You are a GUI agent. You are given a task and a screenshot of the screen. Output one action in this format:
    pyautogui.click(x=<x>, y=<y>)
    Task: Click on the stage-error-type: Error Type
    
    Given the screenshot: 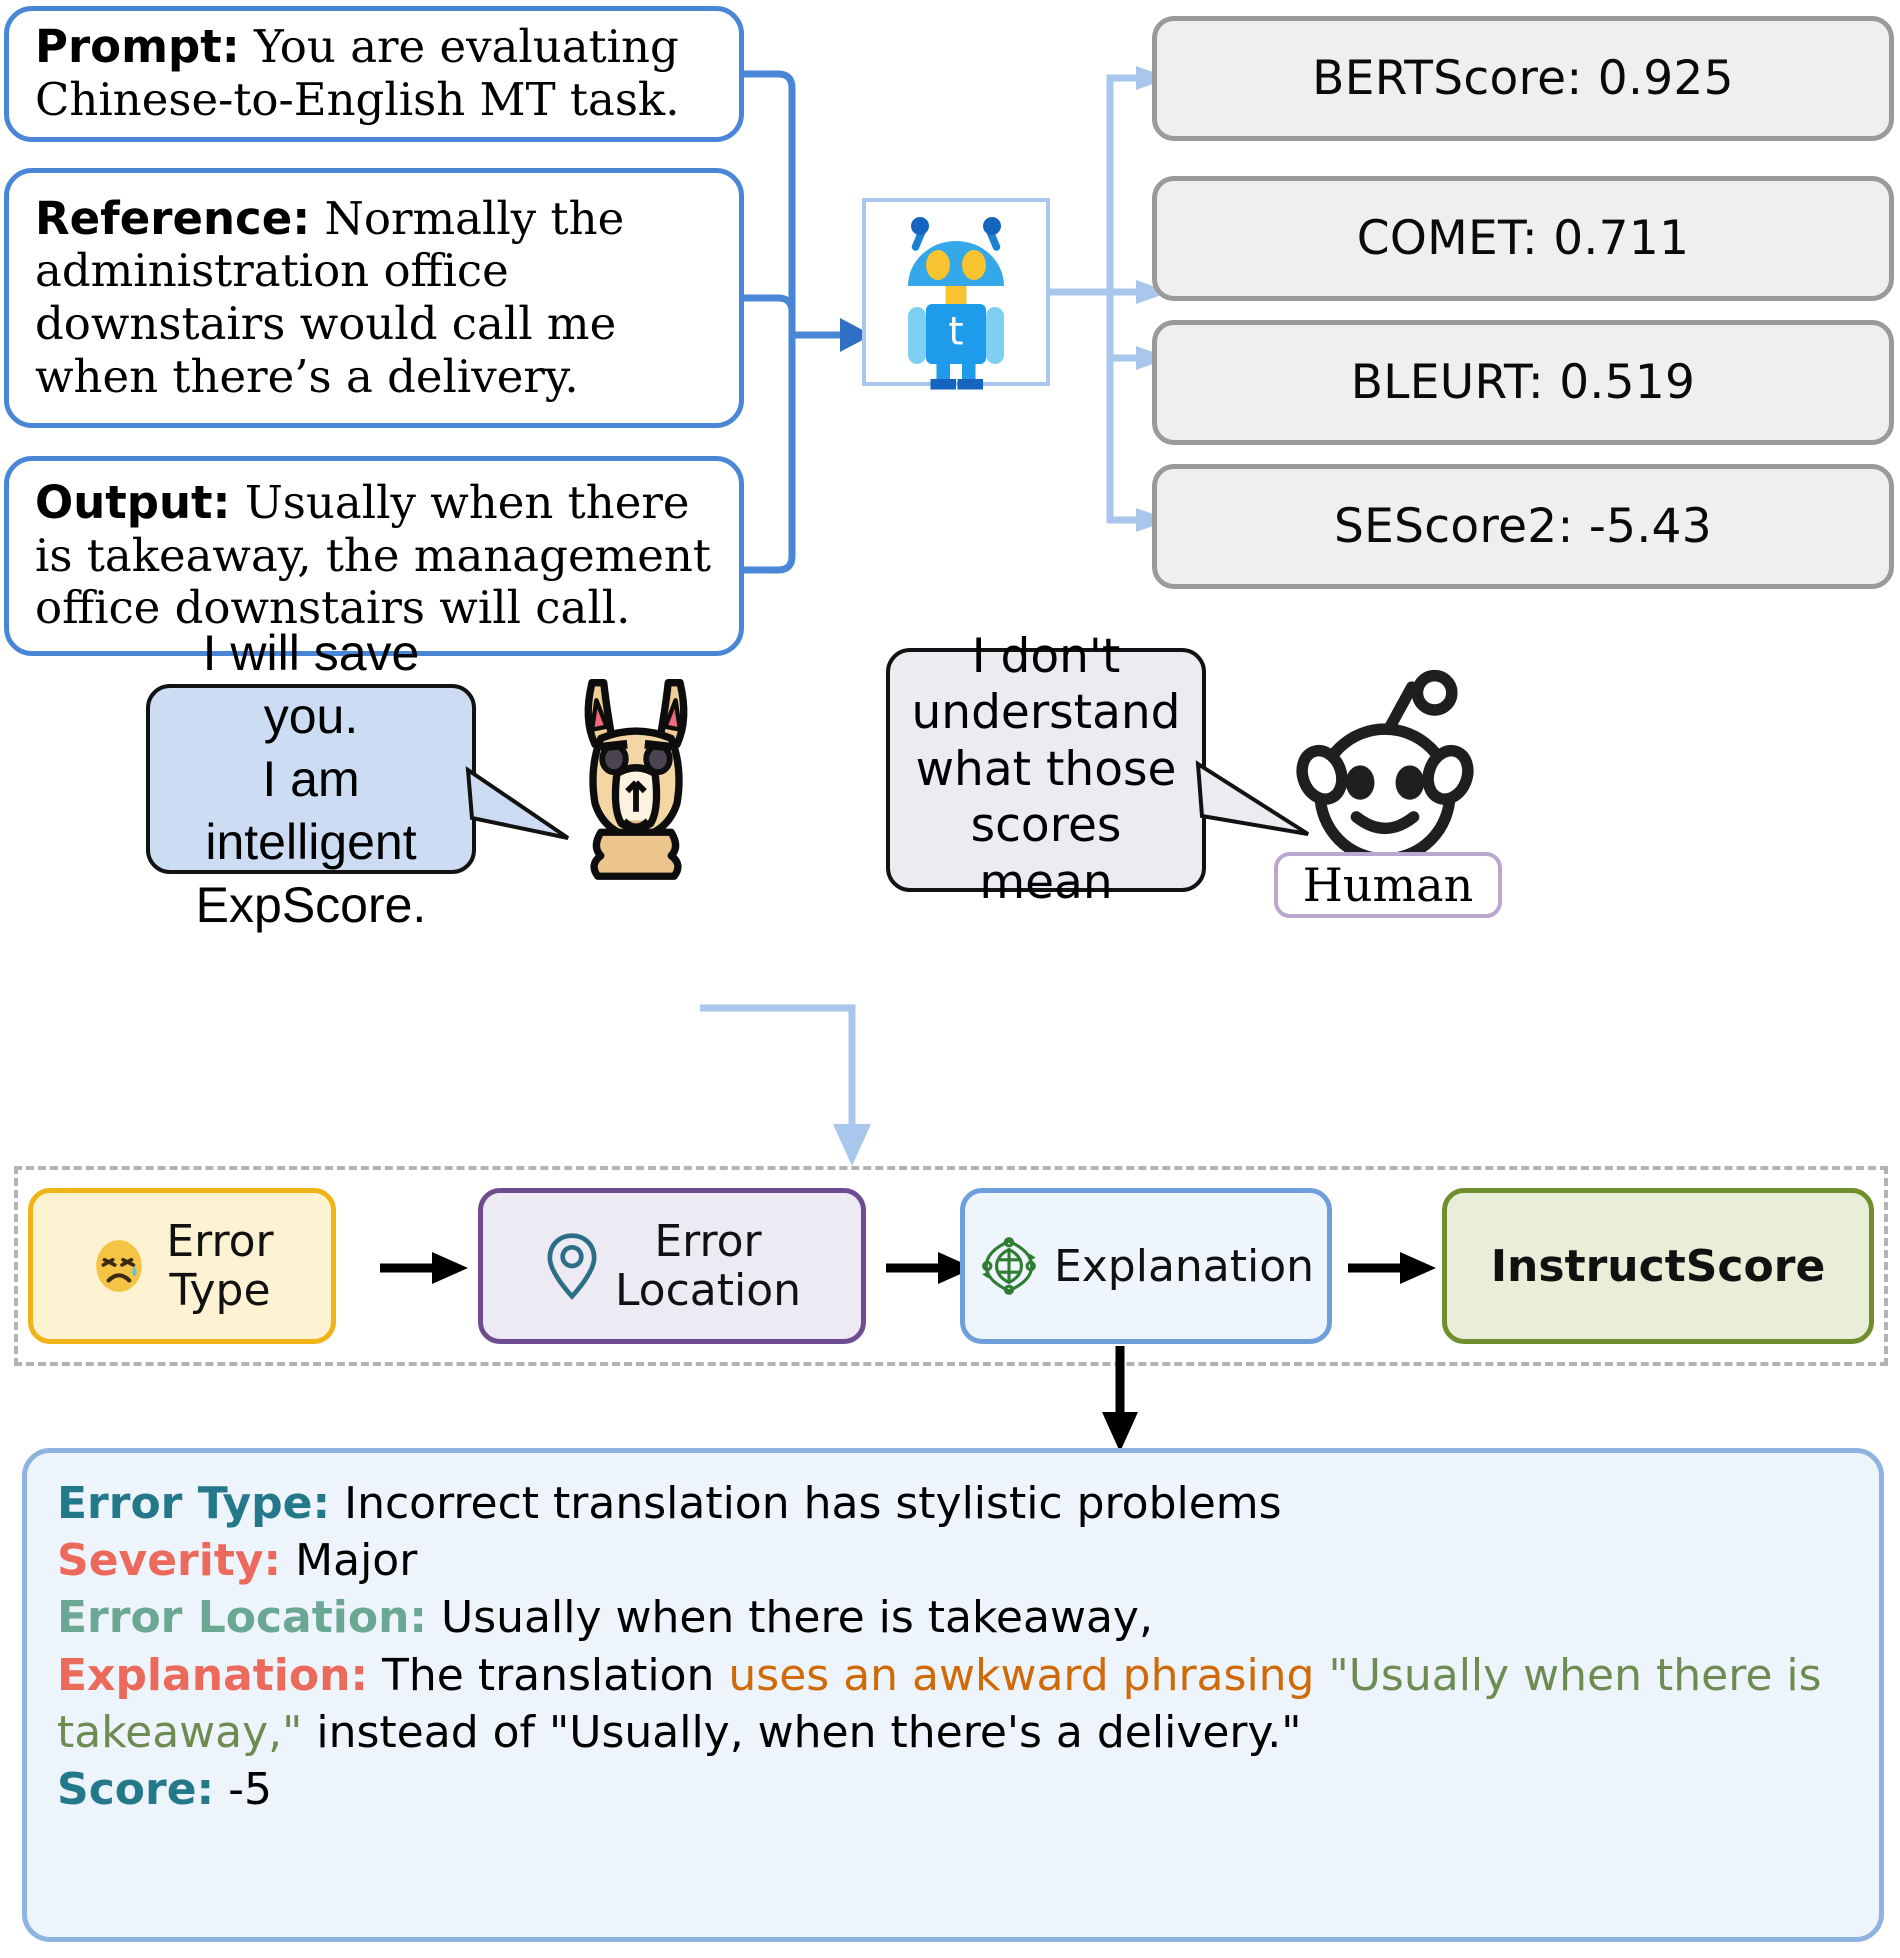 What is the action you would take?
    pyautogui.click(x=182, y=1266)
    